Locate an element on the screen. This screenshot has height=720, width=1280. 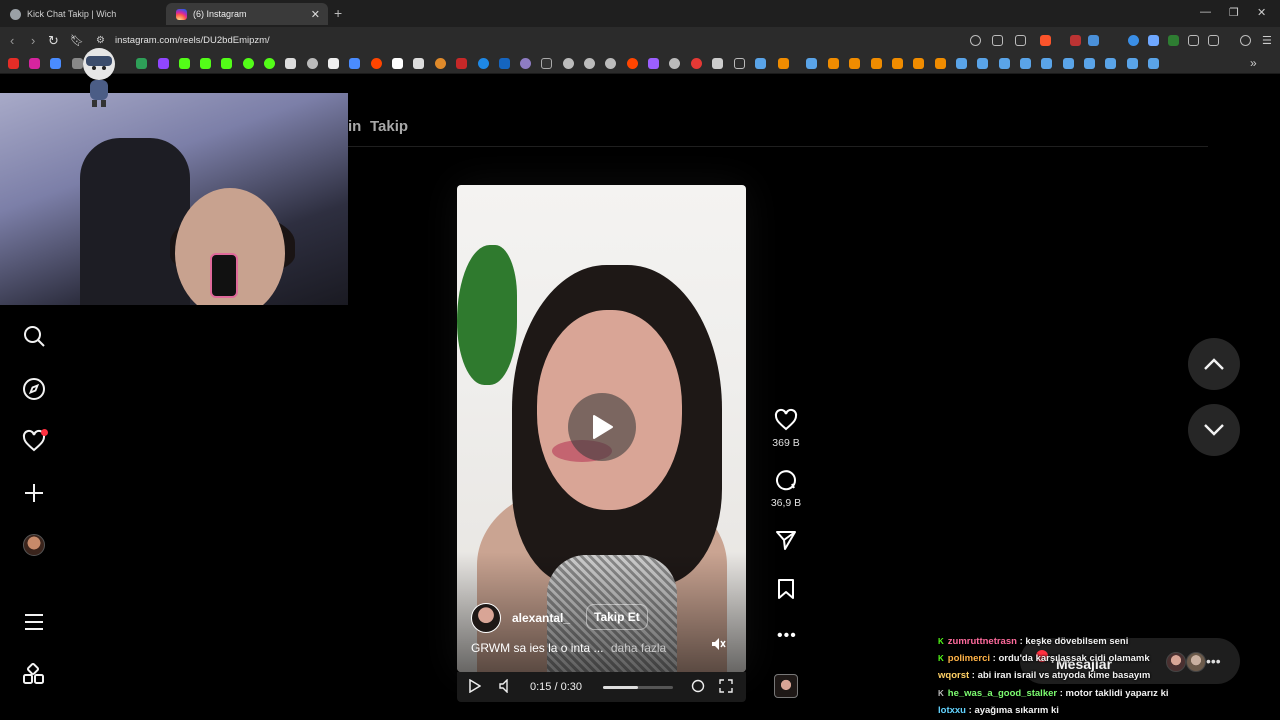
replay-icon is located at coordinates (698, 687).